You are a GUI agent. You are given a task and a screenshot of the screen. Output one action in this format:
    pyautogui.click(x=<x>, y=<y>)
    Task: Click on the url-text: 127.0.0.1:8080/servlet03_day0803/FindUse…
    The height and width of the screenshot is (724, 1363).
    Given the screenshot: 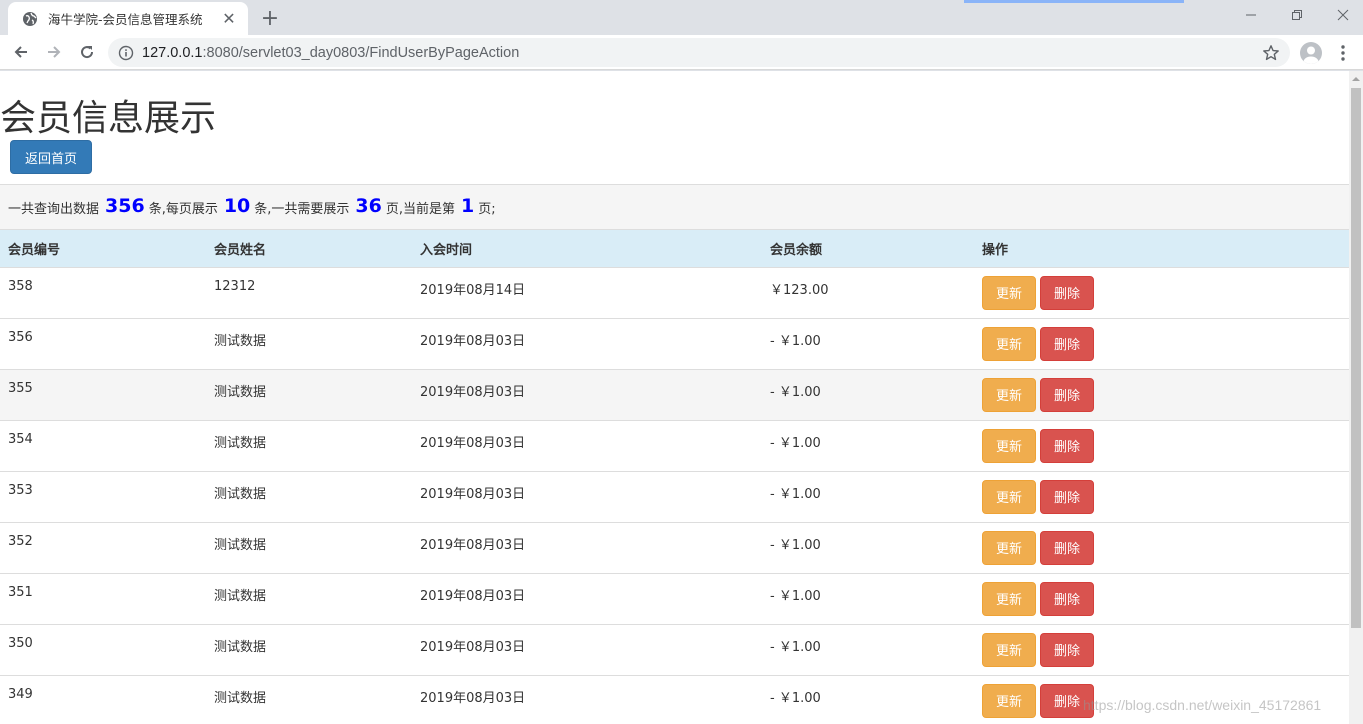 What is the action you would take?
    pyautogui.click(x=331, y=52)
    